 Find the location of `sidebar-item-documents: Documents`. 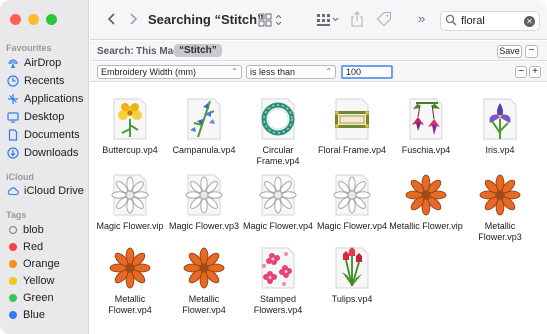

sidebar-item-documents: Documents is located at coordinates (45, 135).